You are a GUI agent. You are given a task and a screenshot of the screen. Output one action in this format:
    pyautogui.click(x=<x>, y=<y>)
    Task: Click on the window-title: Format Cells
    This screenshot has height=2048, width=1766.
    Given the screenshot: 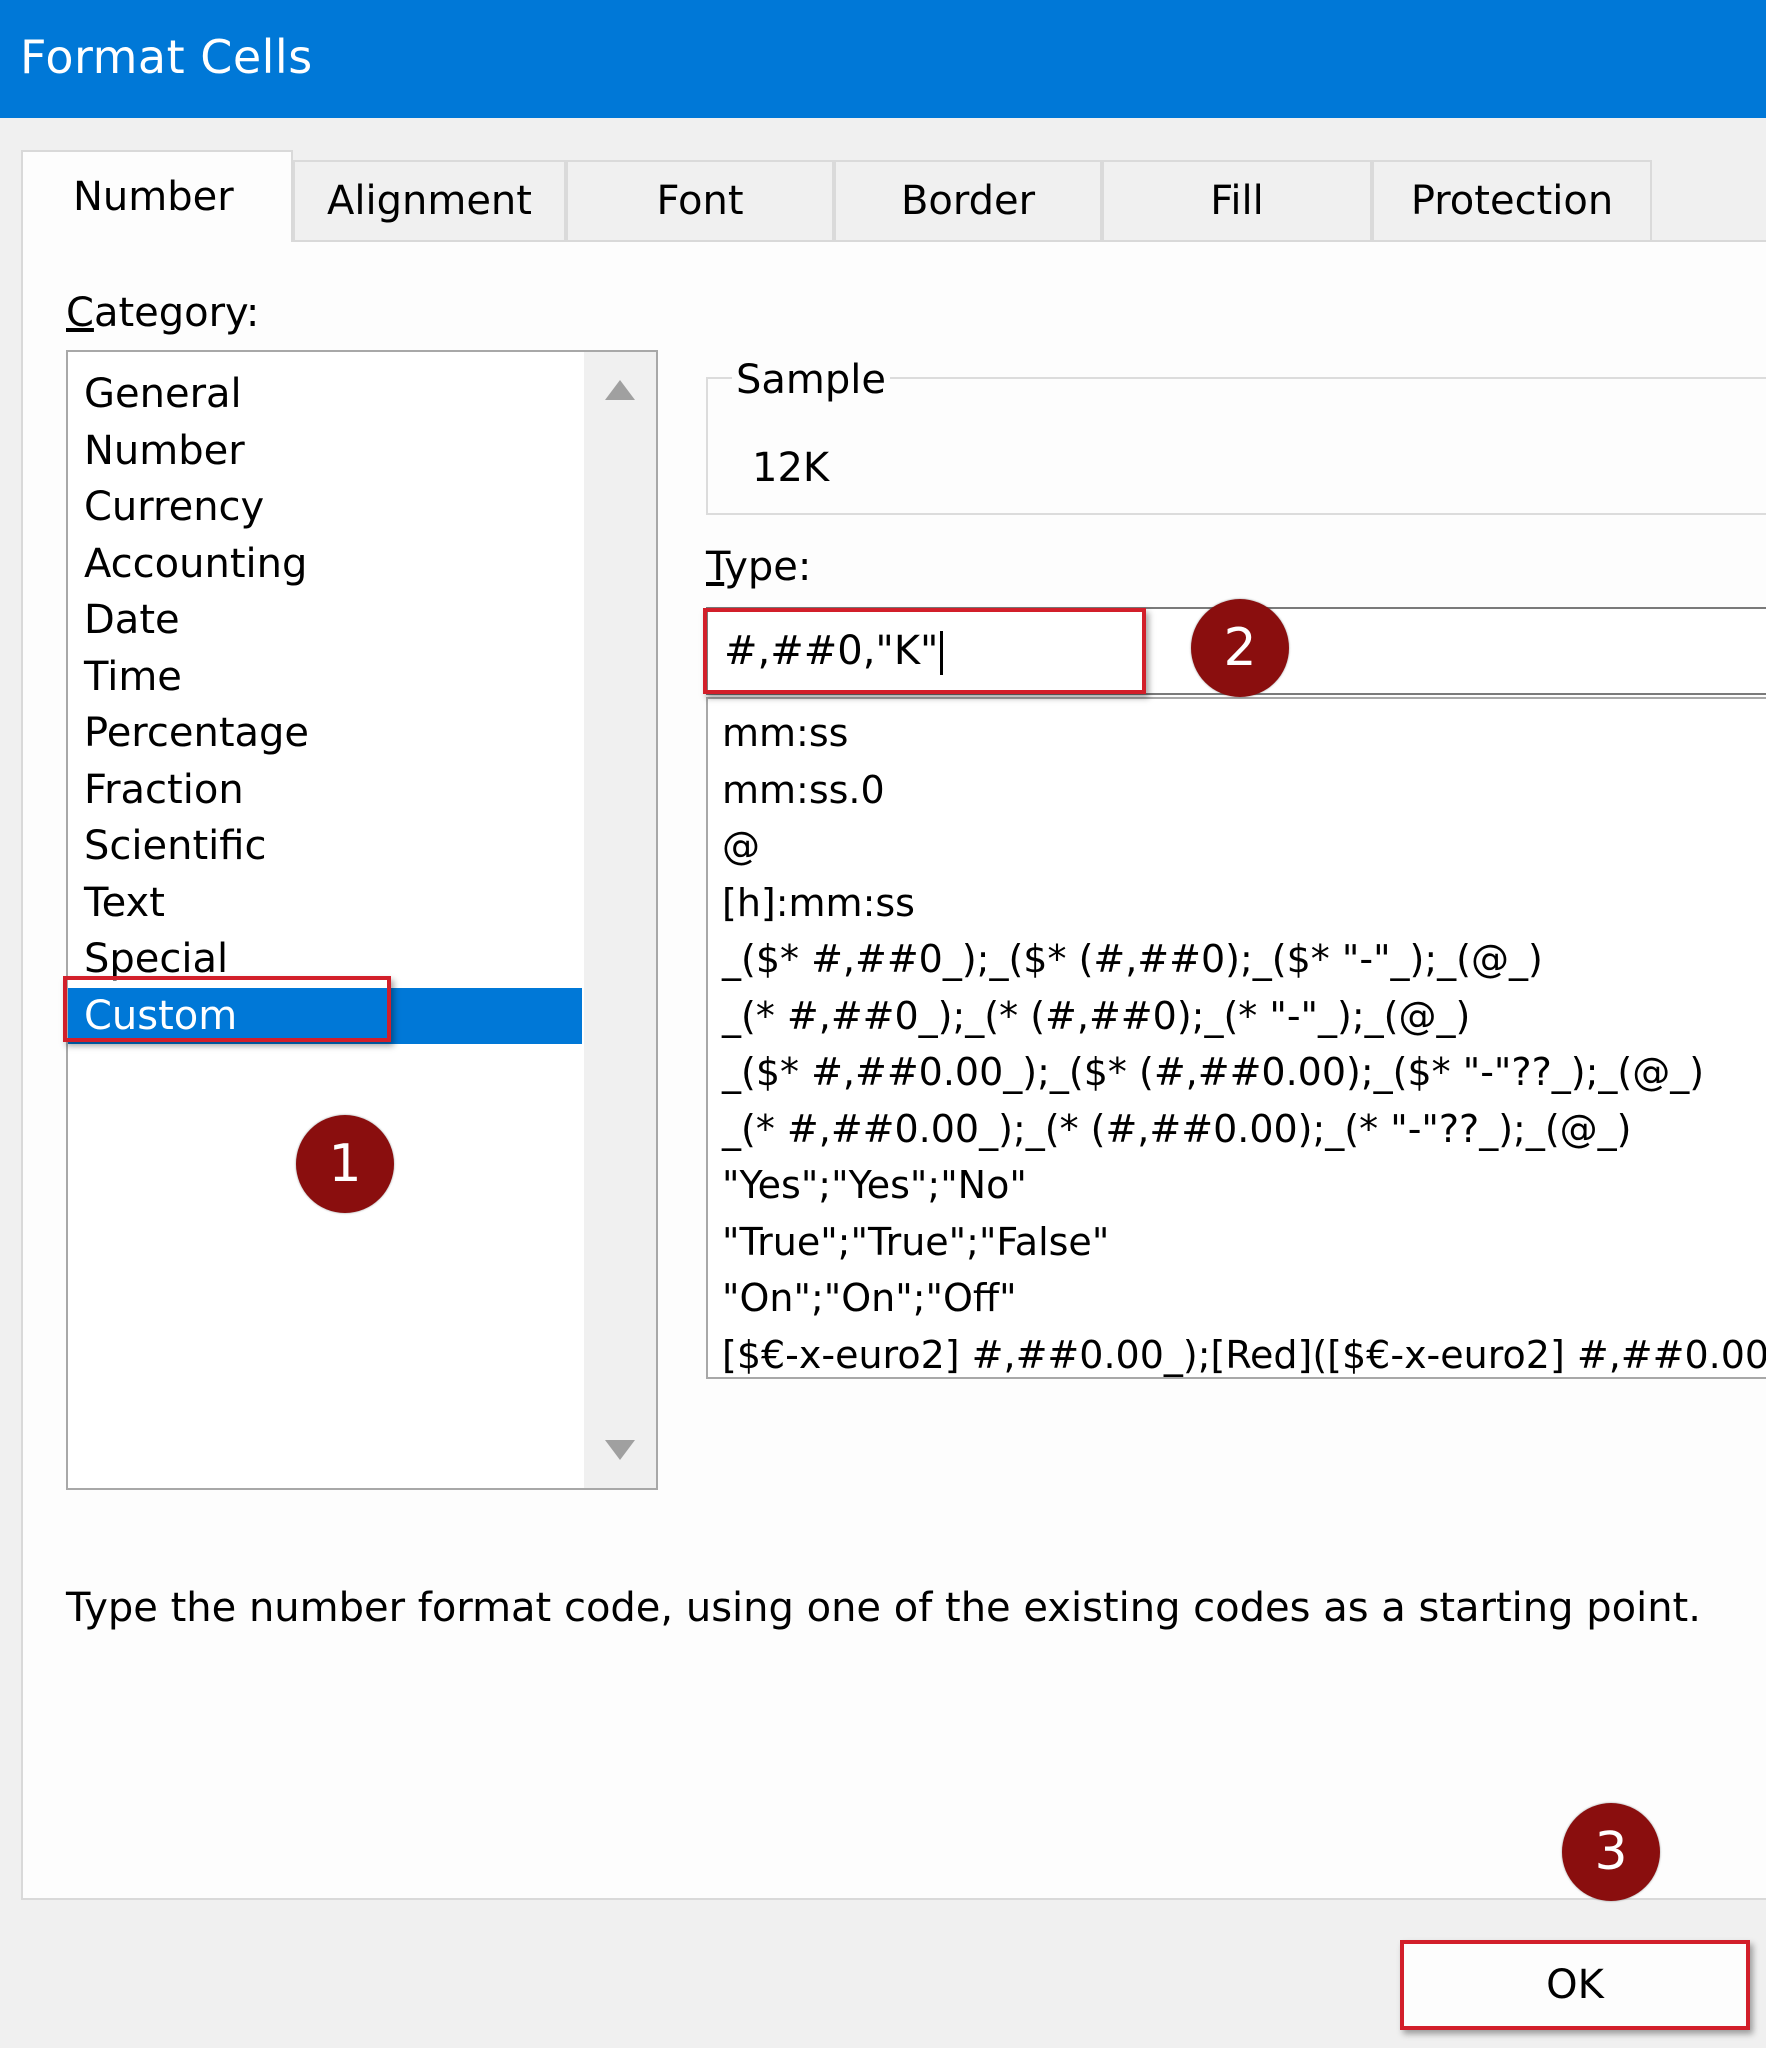 What is the action you would take?
    pyautogui.click(x=166, y=57)
    